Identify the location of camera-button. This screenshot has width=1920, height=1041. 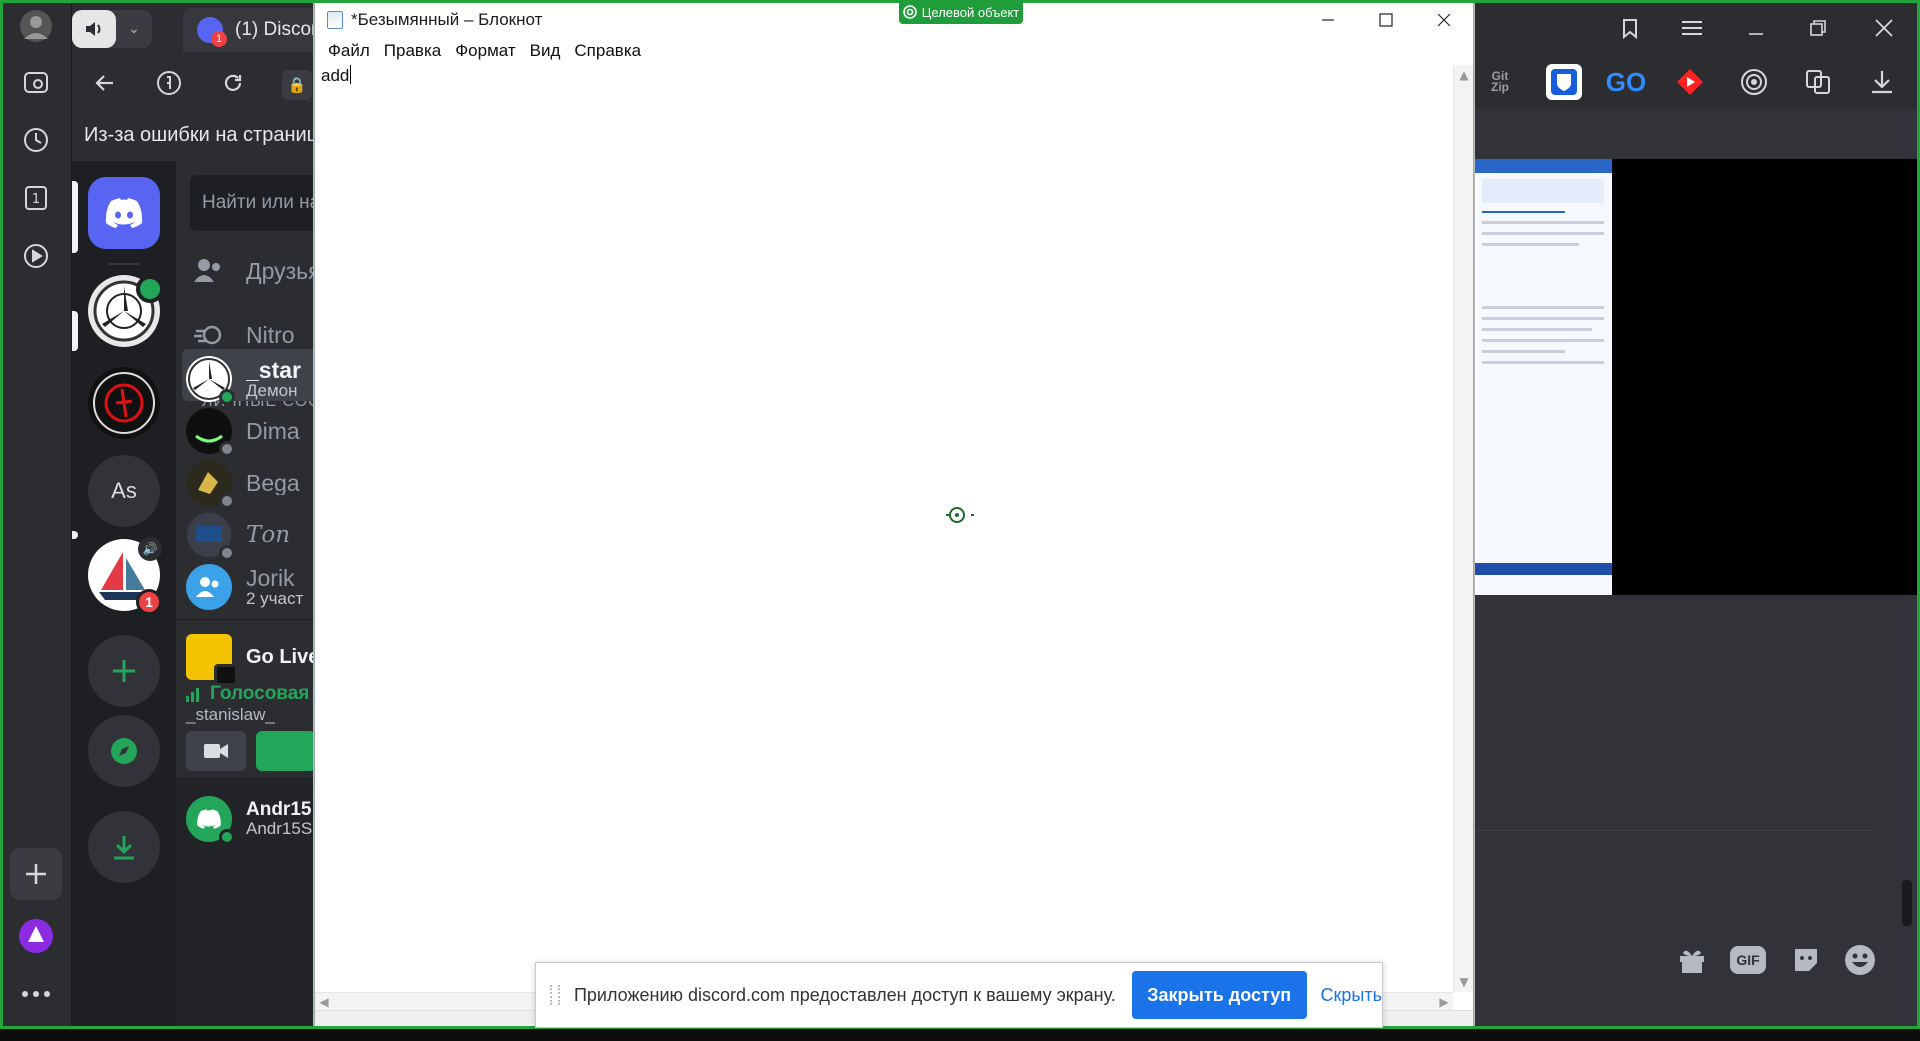
(216, 751).